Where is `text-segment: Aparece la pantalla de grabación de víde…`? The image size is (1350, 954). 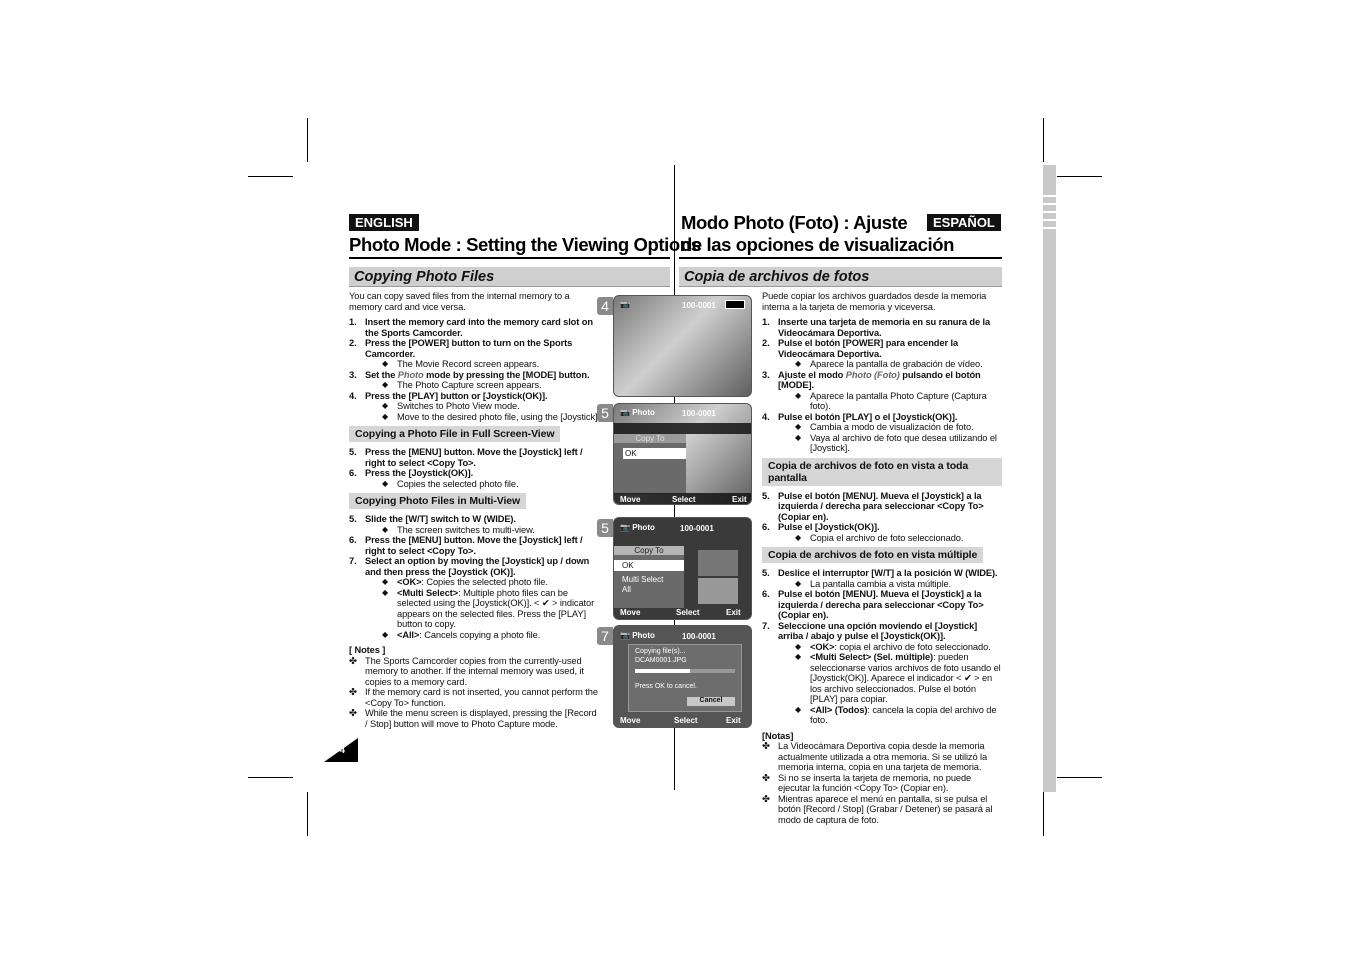 text-segment: Aparece la pantalla de grabación de víde… is located at coordinates (896, 364).